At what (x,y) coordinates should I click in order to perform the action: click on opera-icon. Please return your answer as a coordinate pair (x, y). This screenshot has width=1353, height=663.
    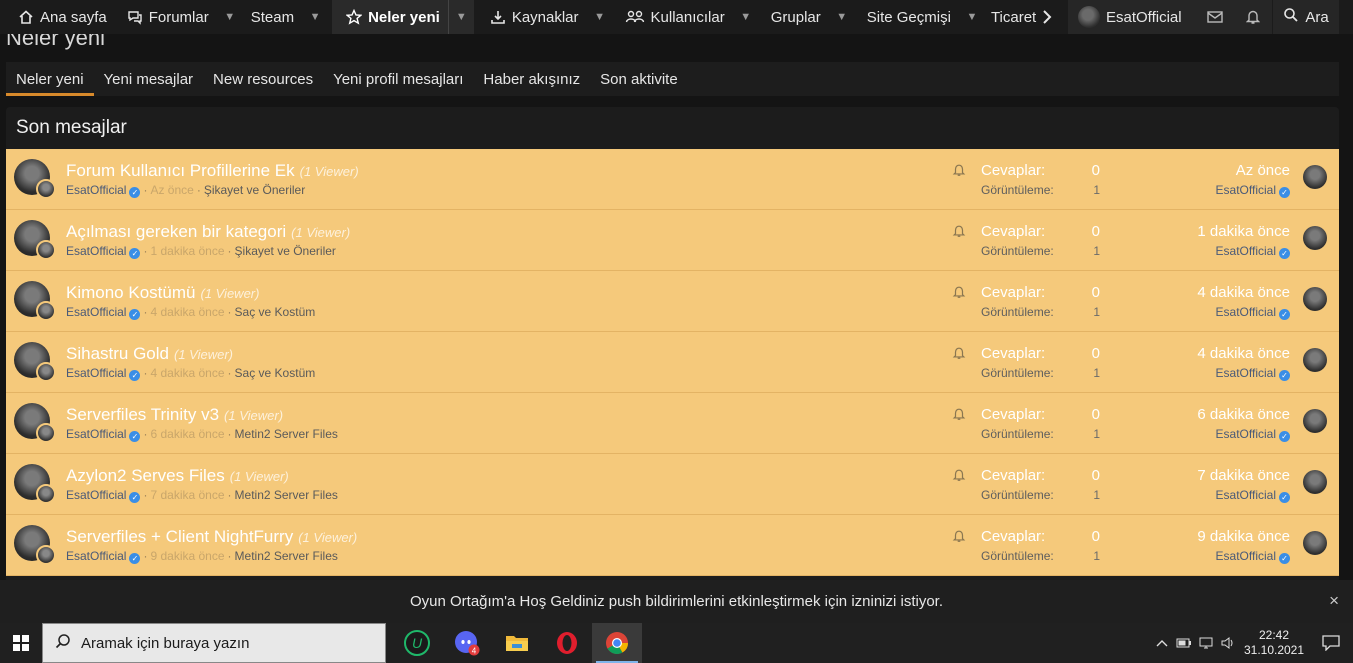
    Looking at the image, I should click on (567, 643).